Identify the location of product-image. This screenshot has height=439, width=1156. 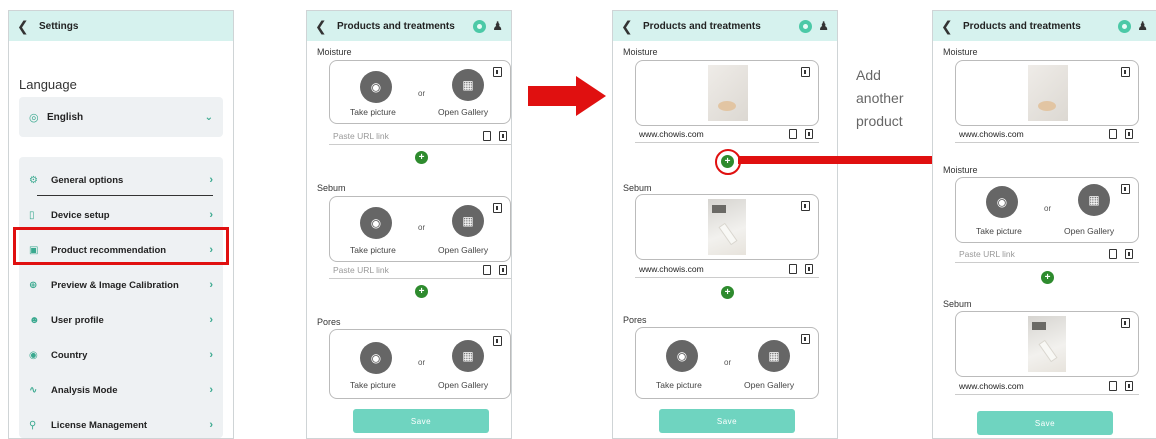
(1047, 344).